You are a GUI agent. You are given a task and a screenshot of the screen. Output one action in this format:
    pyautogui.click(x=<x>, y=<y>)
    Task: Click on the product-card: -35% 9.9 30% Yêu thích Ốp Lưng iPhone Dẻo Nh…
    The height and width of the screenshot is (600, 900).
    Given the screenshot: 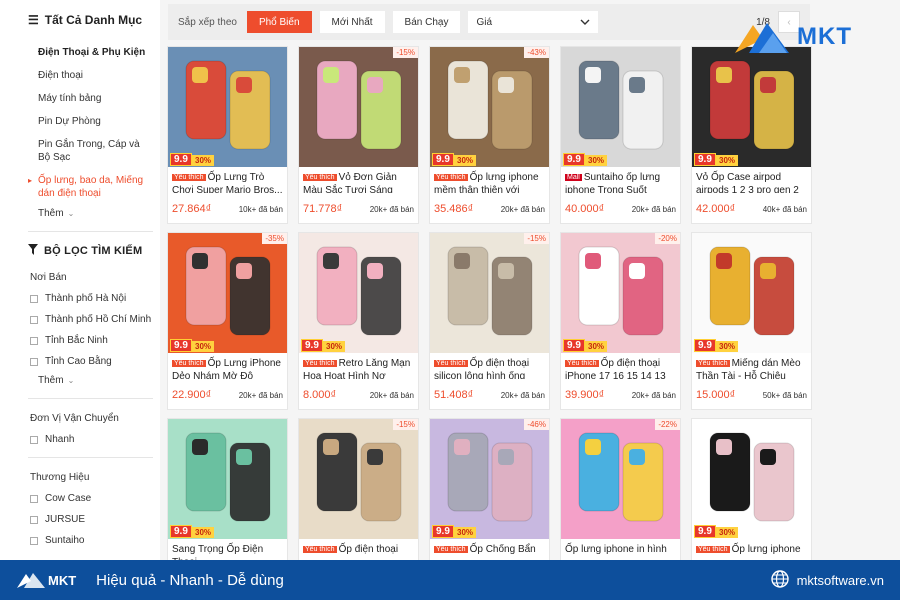 What is the action you would take?
    pyautogui.click(x=227, y=321)
    